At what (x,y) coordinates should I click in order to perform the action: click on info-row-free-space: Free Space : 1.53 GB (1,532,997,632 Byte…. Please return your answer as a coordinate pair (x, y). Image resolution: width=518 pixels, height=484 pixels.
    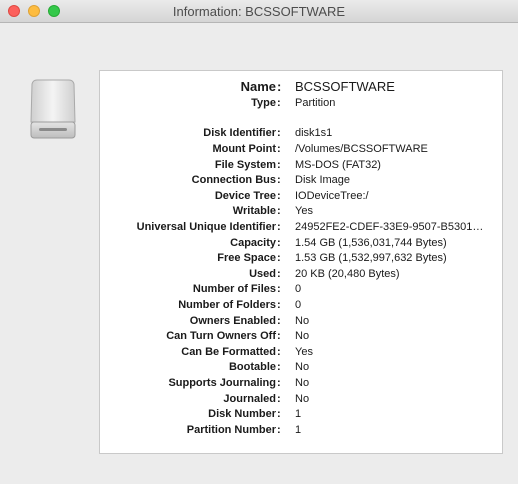
    Looking at the image, I should click on (301, 258).